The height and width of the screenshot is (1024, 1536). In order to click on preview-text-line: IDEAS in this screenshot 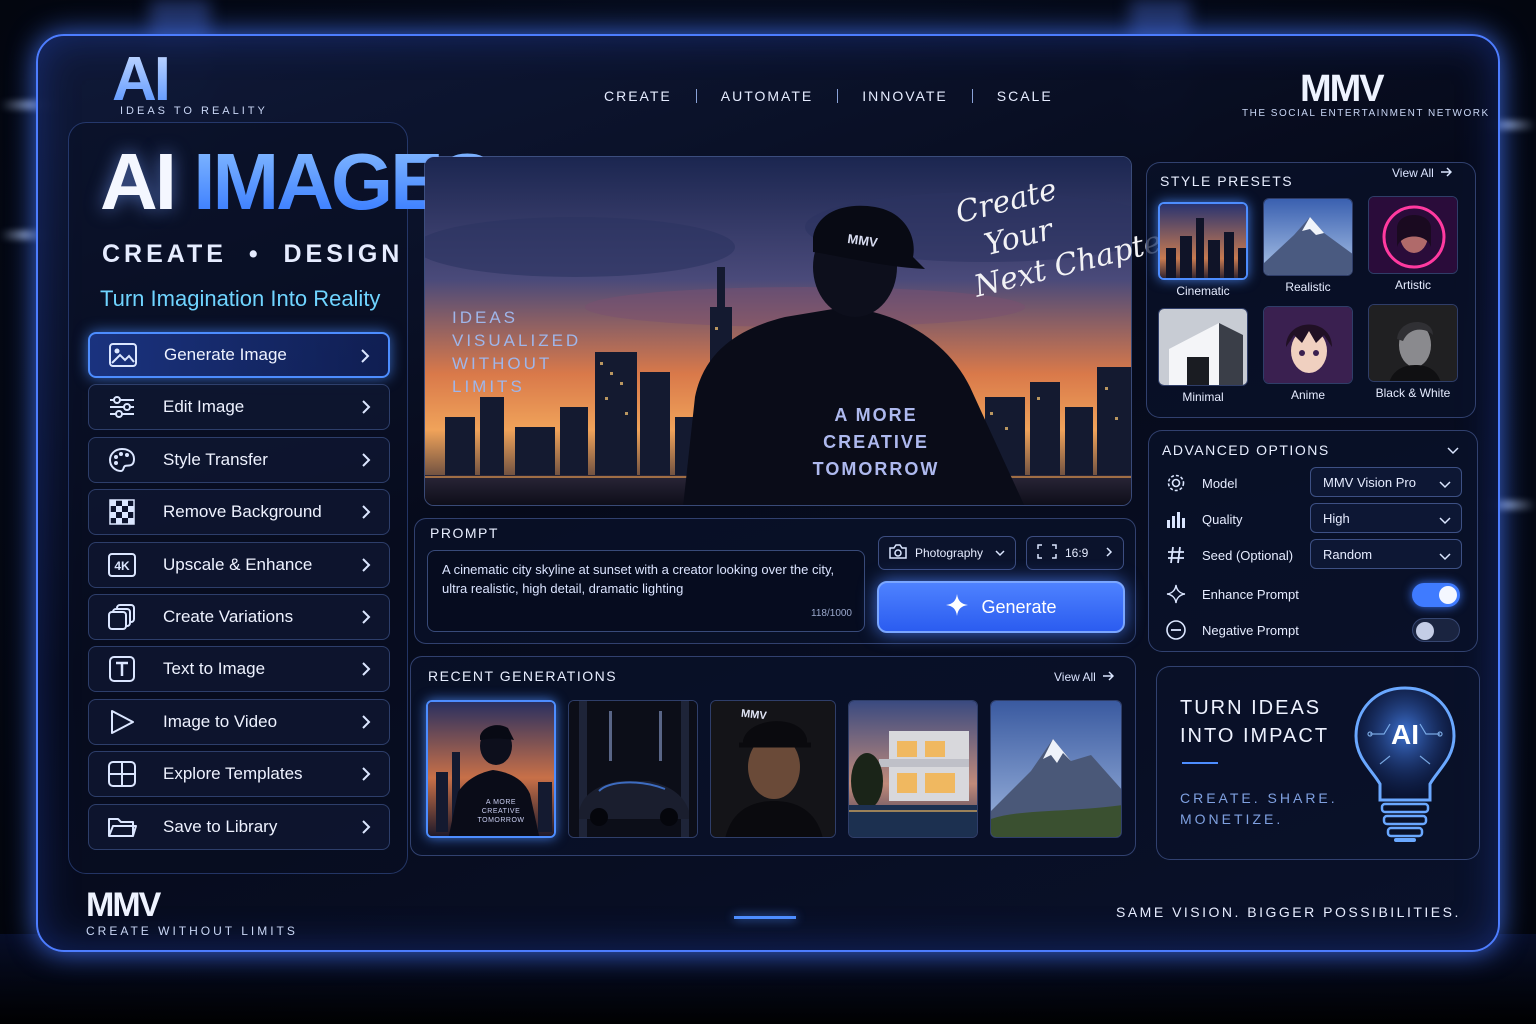, I will do `click(485, 317)`.